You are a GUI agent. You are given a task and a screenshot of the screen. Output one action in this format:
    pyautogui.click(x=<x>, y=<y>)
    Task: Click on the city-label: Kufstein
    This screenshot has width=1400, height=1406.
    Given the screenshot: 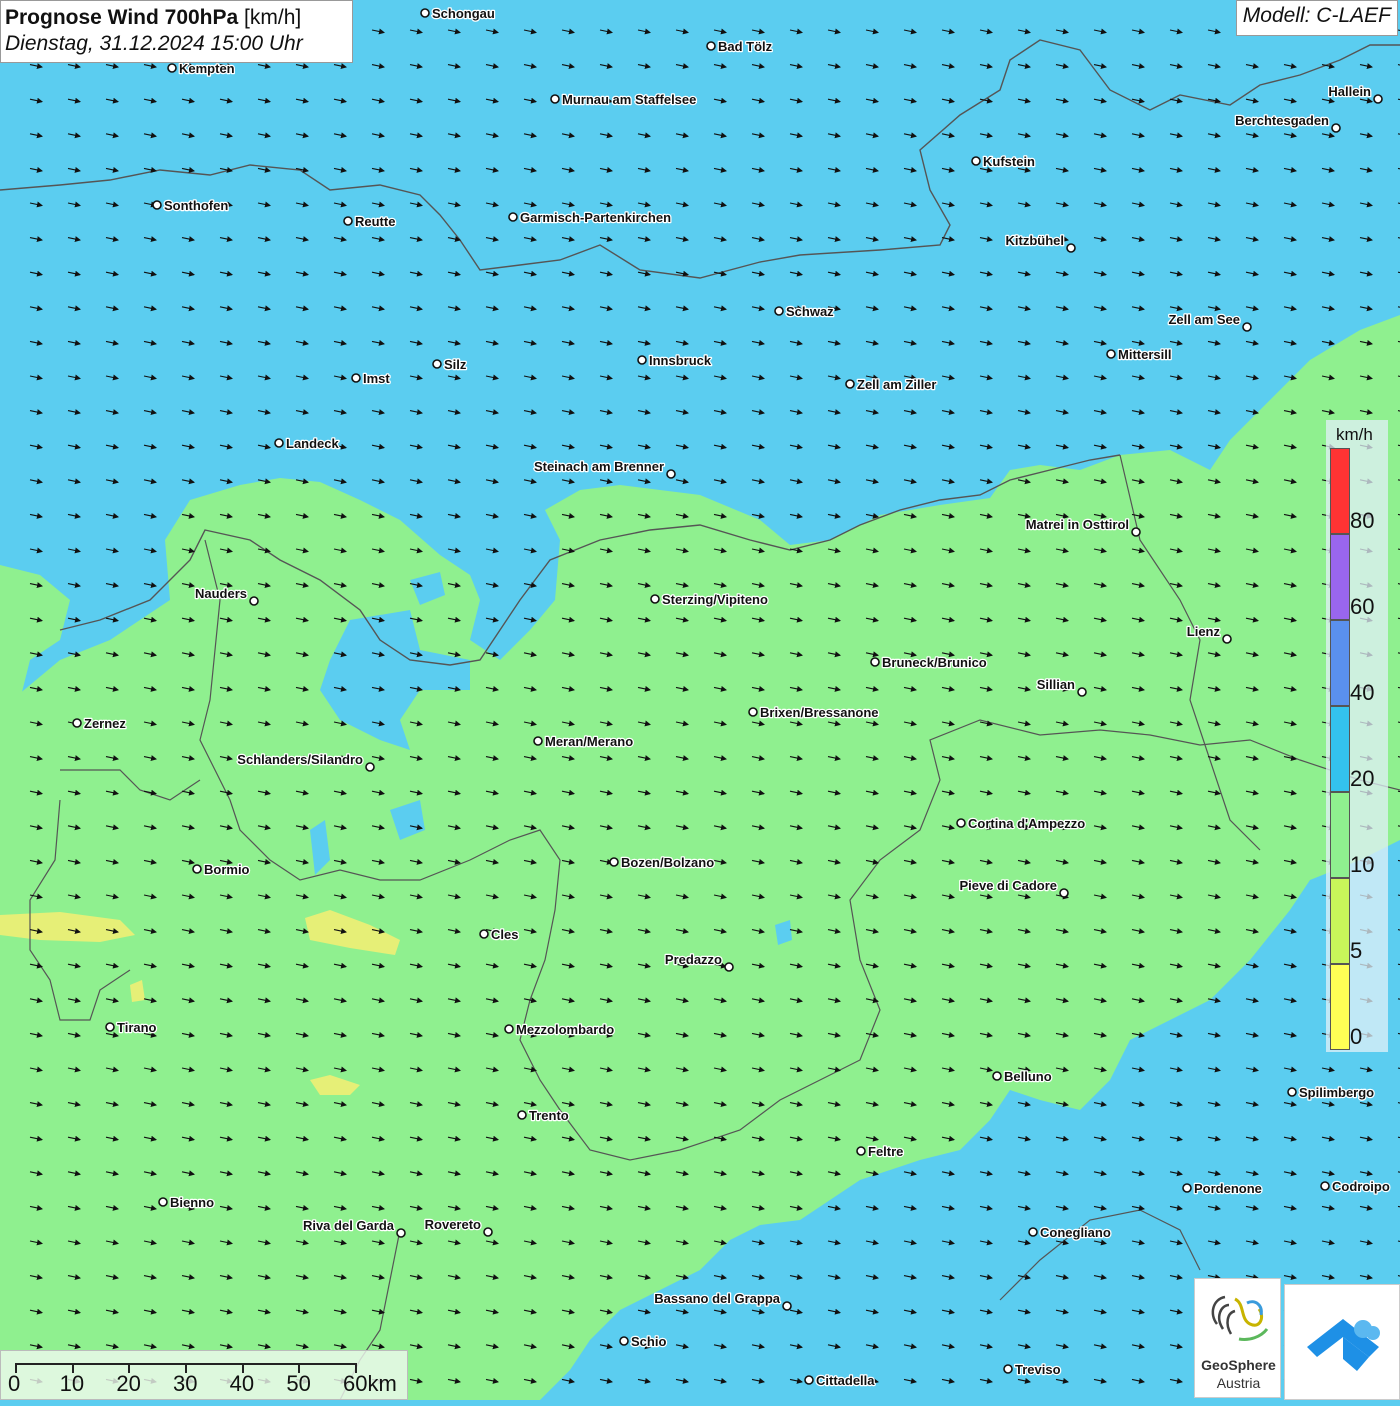 What is the action you would take?
    pyautogui.click(x=1009, y=161)
    